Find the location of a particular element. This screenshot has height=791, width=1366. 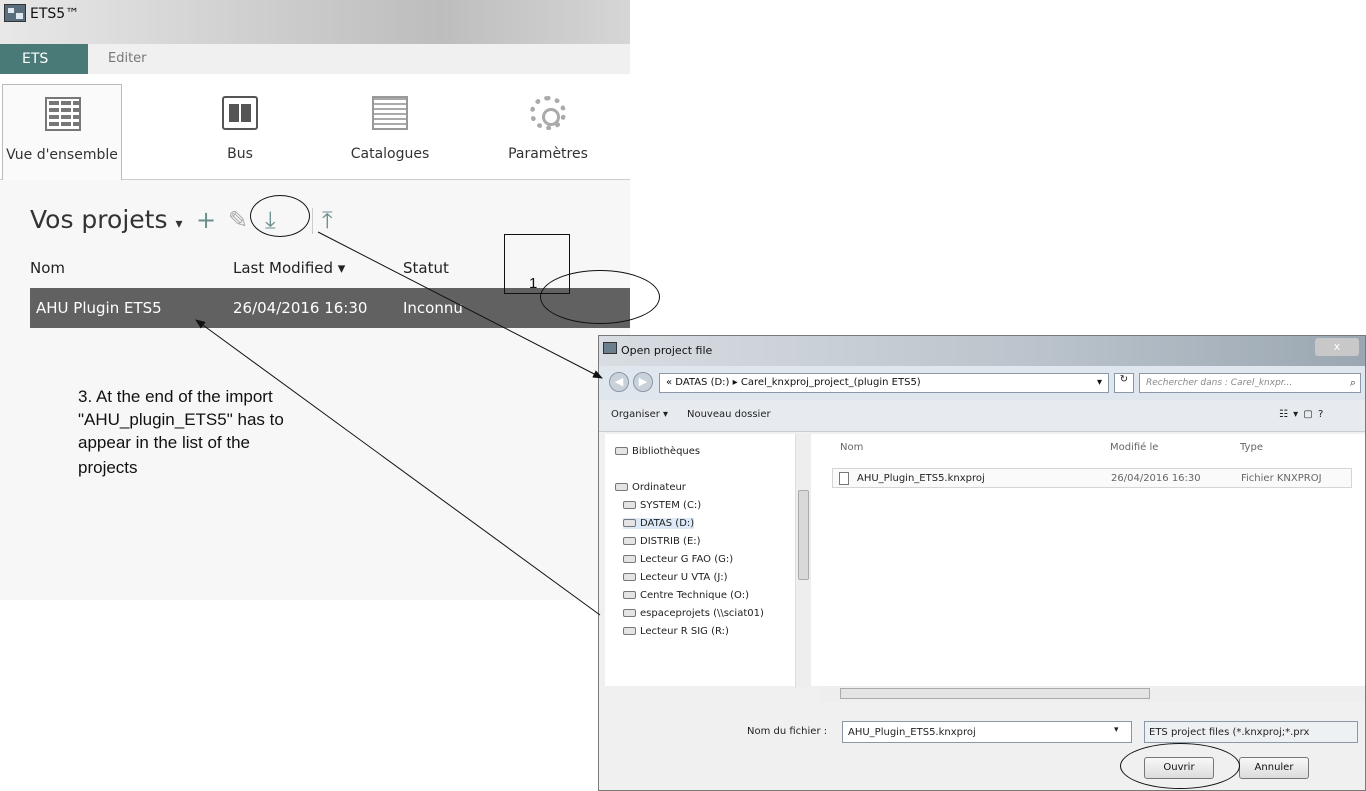

annotation-arrows is located at coordinates (399, 423).